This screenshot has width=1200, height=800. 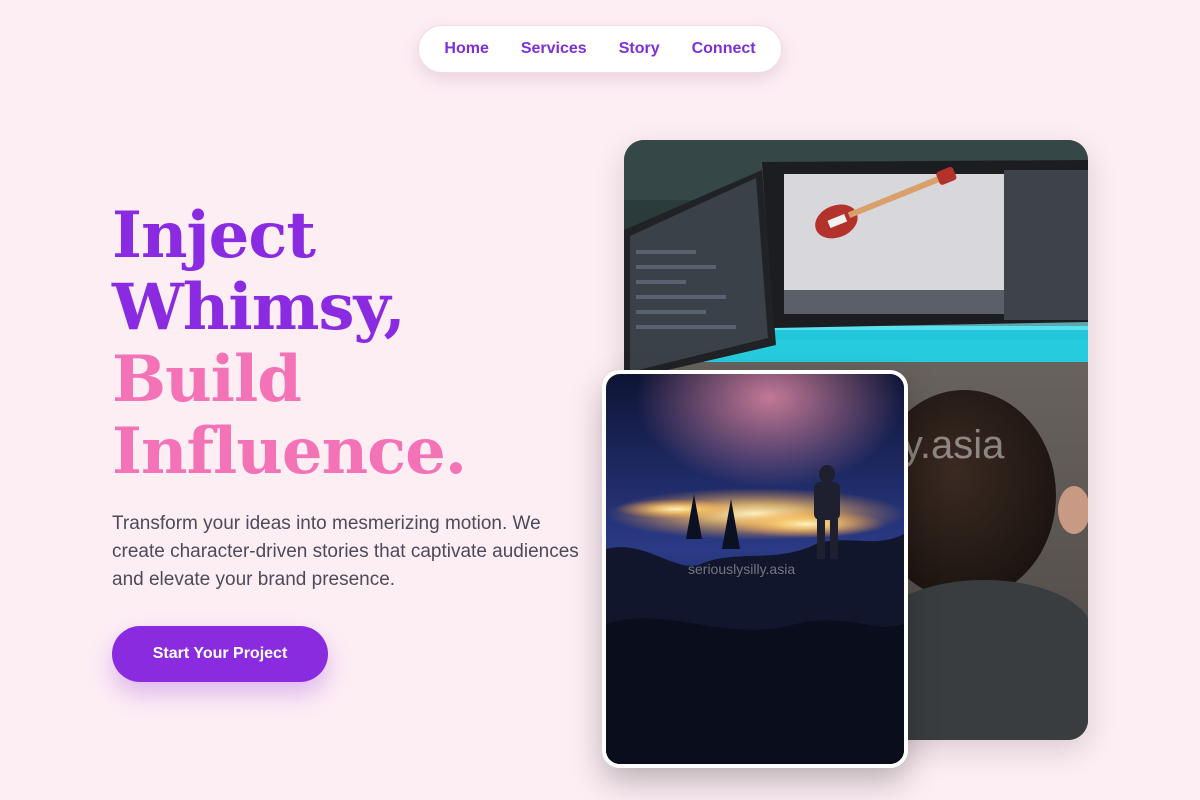 I want to click on nav-home-link: Home, so click(x=466, y=49).